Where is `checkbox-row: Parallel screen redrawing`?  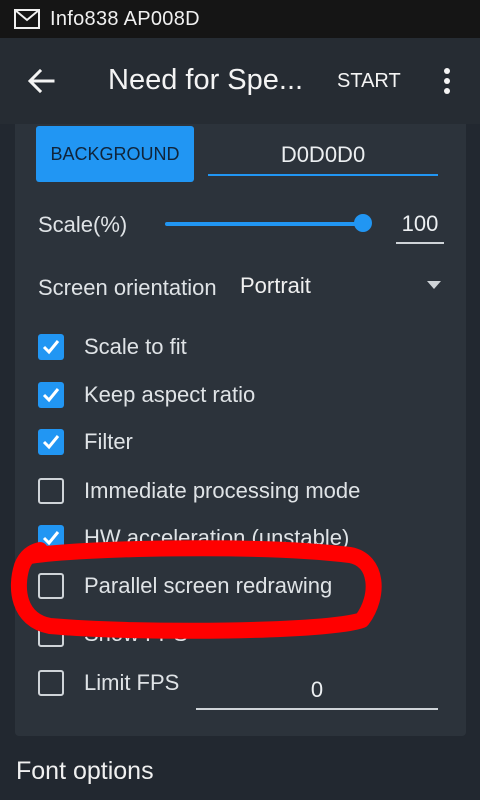
checkbox-row: Parallel screen redrawing is located at coordinates (185, 586).